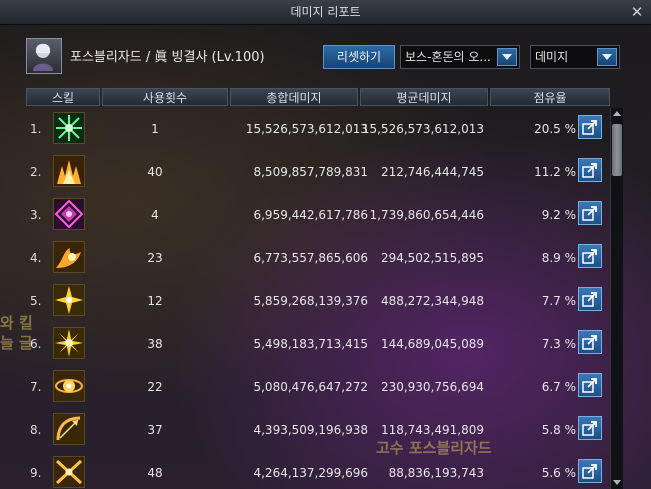 This screenshot has height=489, width=651. What do you see at coordinates (310, 473) in the screenshot?
I see `row-total-damage: 4,264,137,299,696` at bounding box center [310, 473].